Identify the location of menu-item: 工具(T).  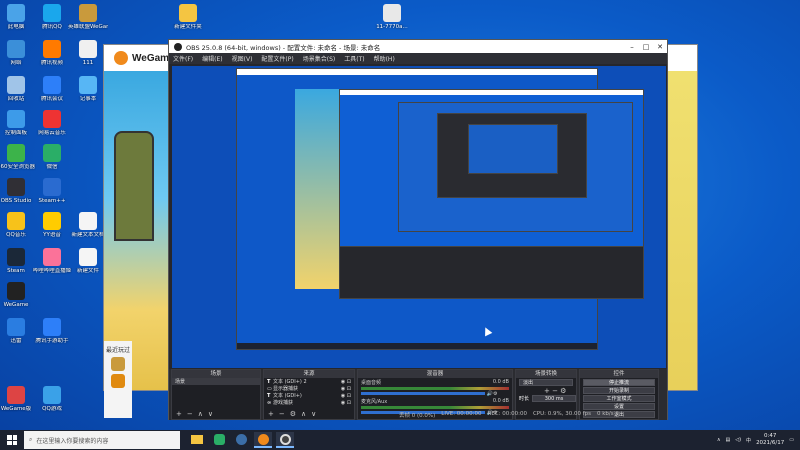
(354, 58).